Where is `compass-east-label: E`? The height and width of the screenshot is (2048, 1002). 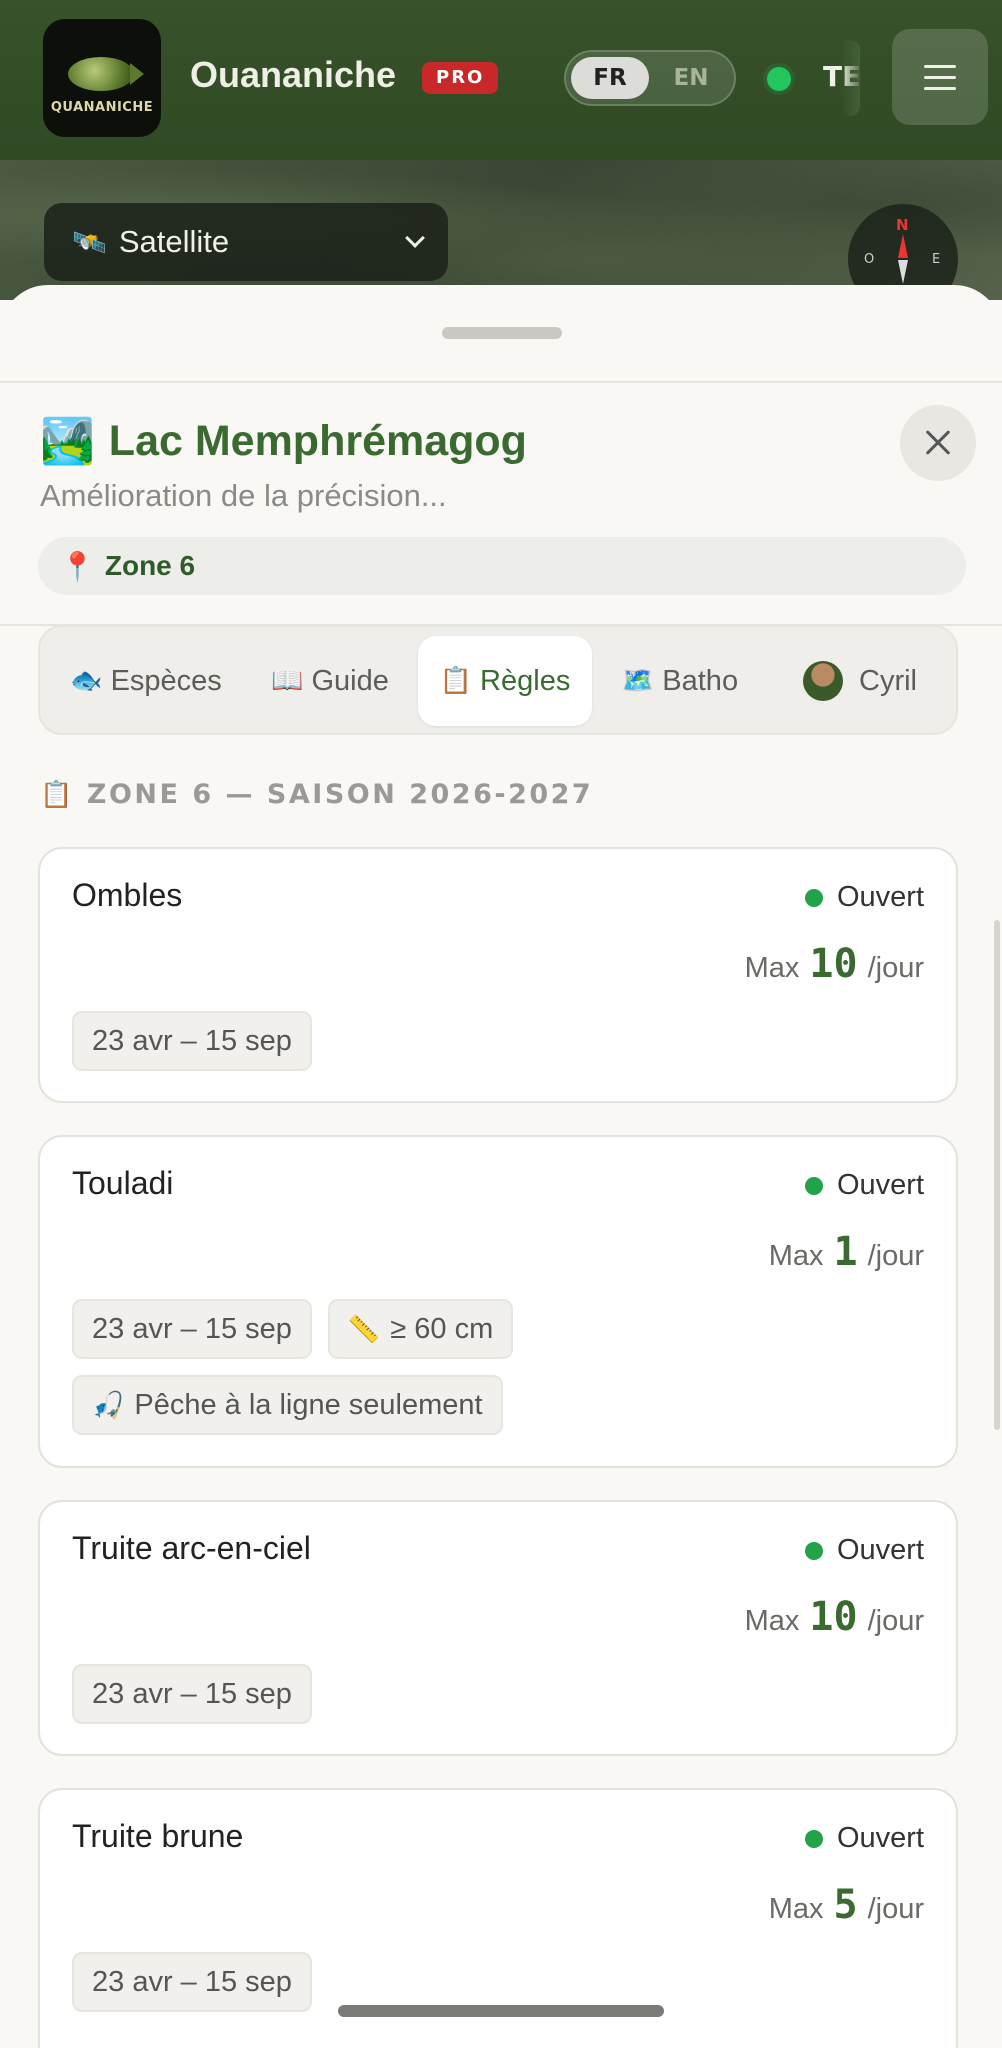 compass-east-label: E is located at coordinates (936, 259).